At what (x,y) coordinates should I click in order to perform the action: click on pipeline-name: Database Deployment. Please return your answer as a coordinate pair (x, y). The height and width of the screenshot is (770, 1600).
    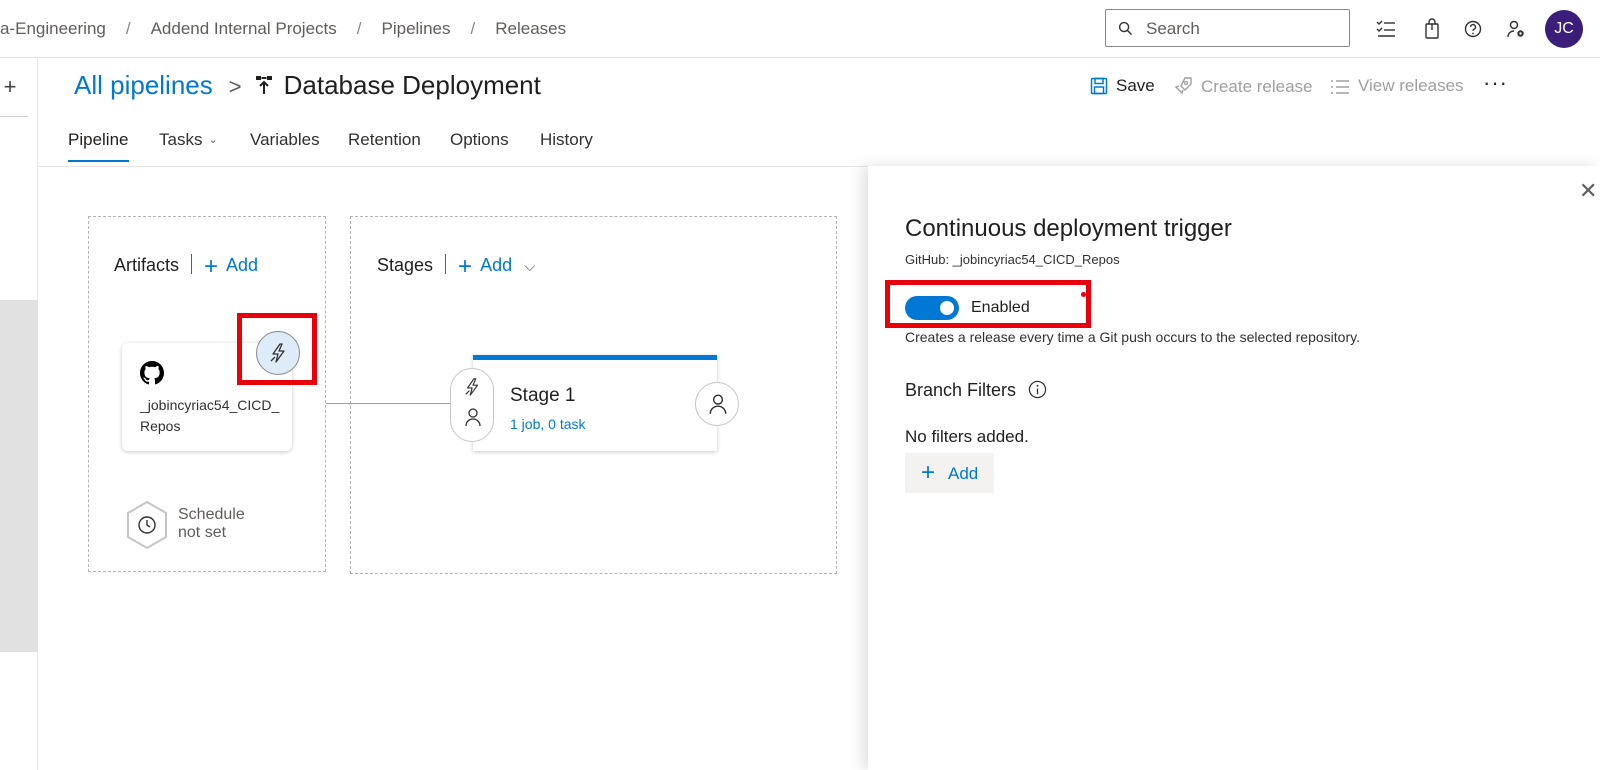
    Looking at the image, I should click on (412, 85).